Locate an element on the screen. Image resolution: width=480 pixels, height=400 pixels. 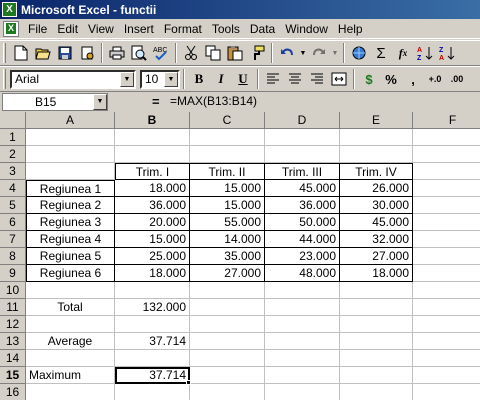
permission-icon is located at coordinates (87, 53).